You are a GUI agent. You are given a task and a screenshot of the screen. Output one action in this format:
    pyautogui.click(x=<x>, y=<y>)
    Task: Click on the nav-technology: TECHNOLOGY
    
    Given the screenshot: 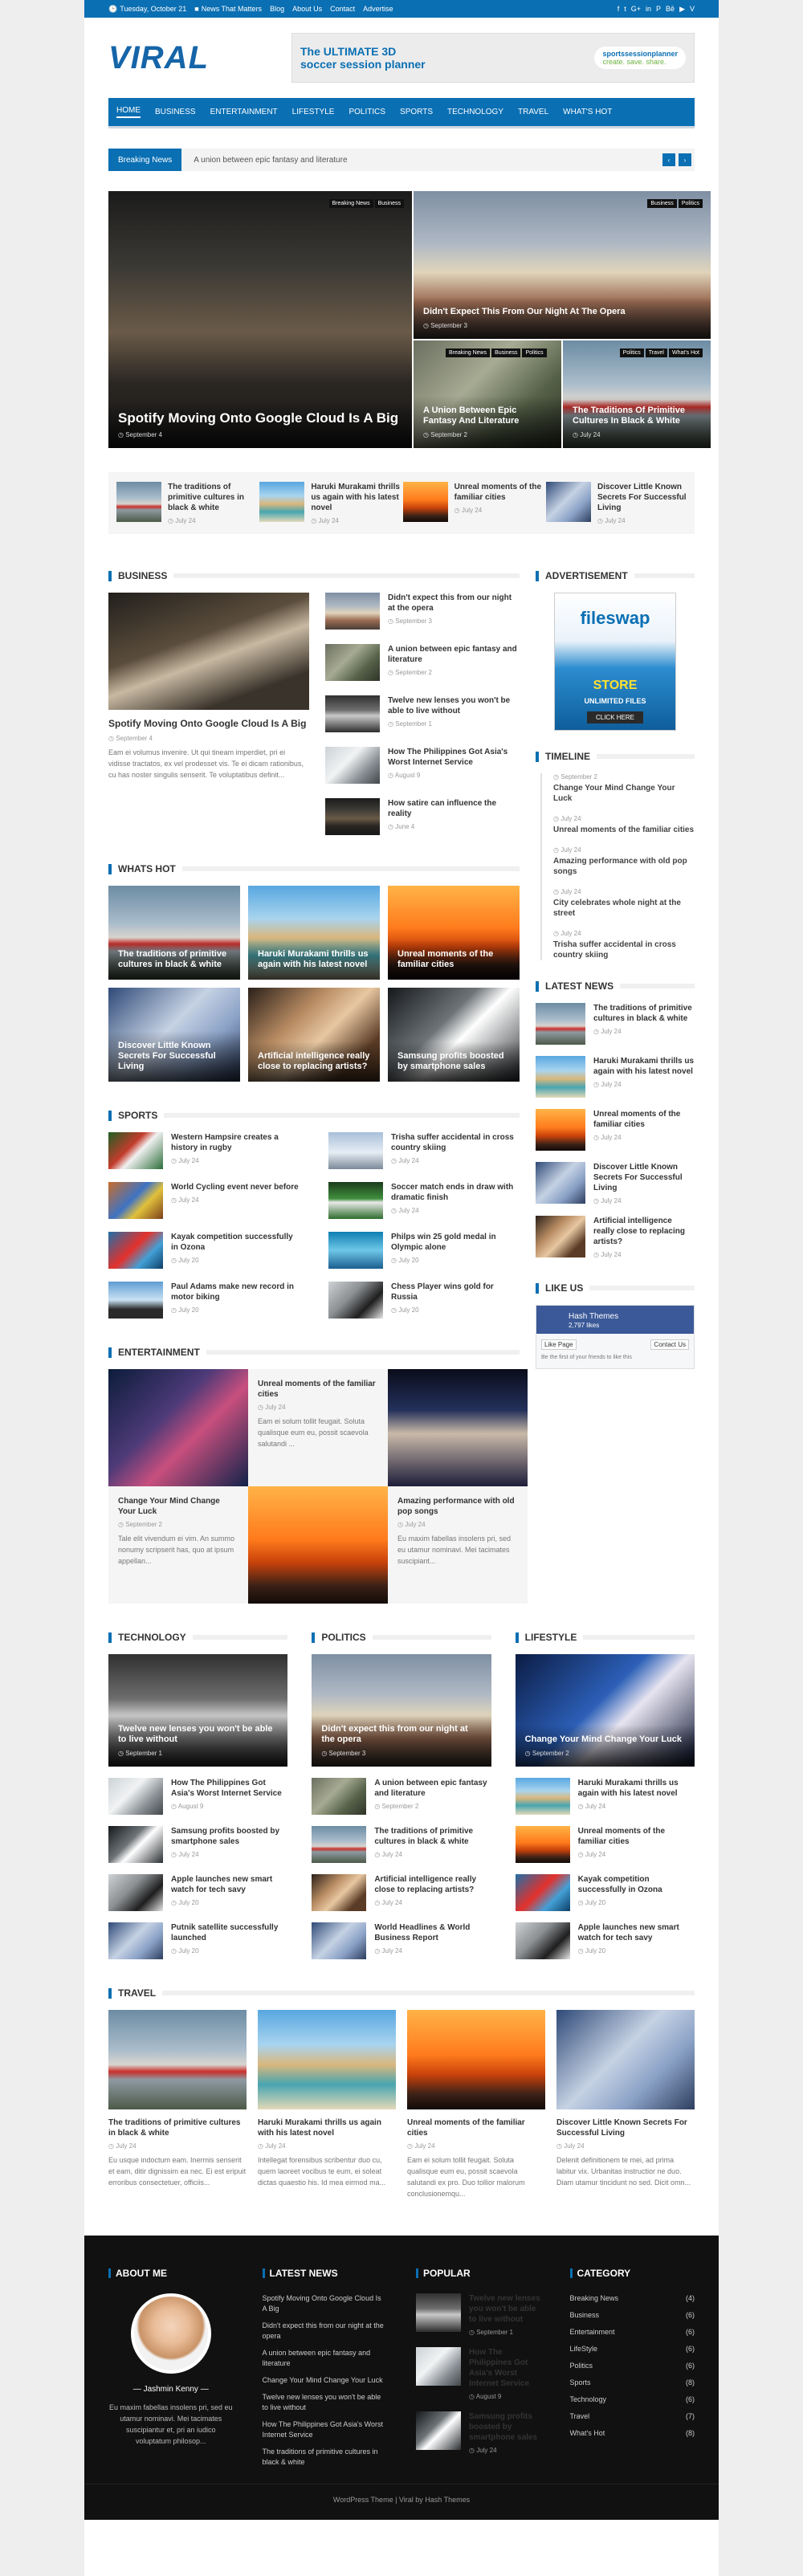 What is the action you would take?
    pyautogui.click(x=475, y=112)
    